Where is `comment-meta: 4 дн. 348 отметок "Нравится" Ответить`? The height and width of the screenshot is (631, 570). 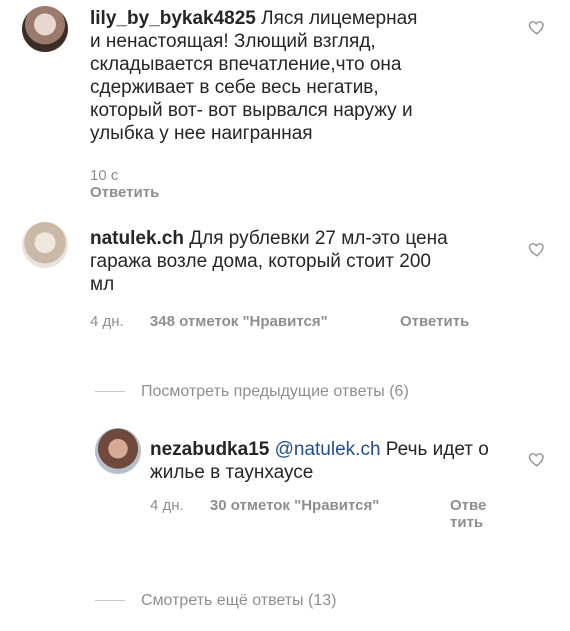
comment-meta: 4 дн. 348 отметок "Нравится" Ответить is located at coordinates (290, 321).